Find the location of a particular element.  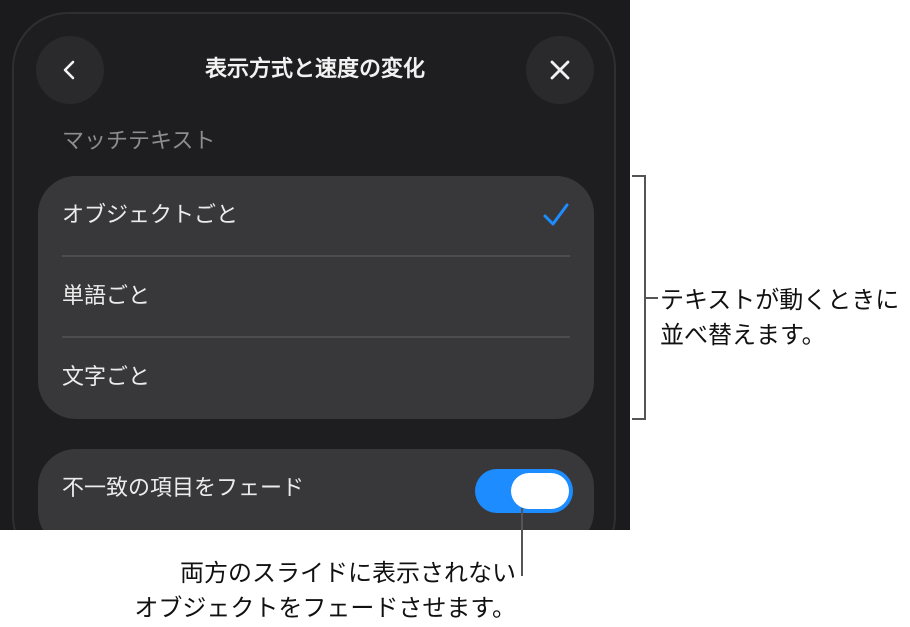

callout-line: オブジェクトをフェードさせます。 is located at coordinates (325, 608).